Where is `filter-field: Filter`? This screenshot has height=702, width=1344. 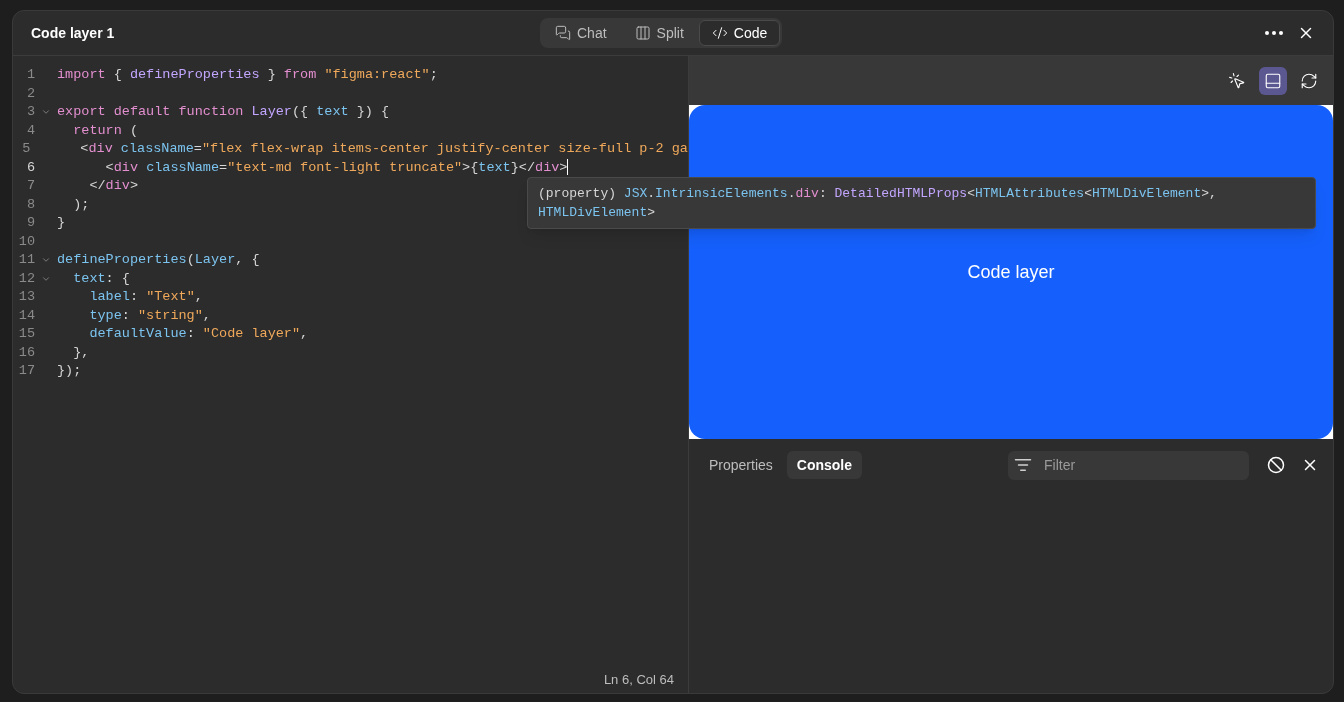
filter-field: Filter is located at coordinates (1128, 465).